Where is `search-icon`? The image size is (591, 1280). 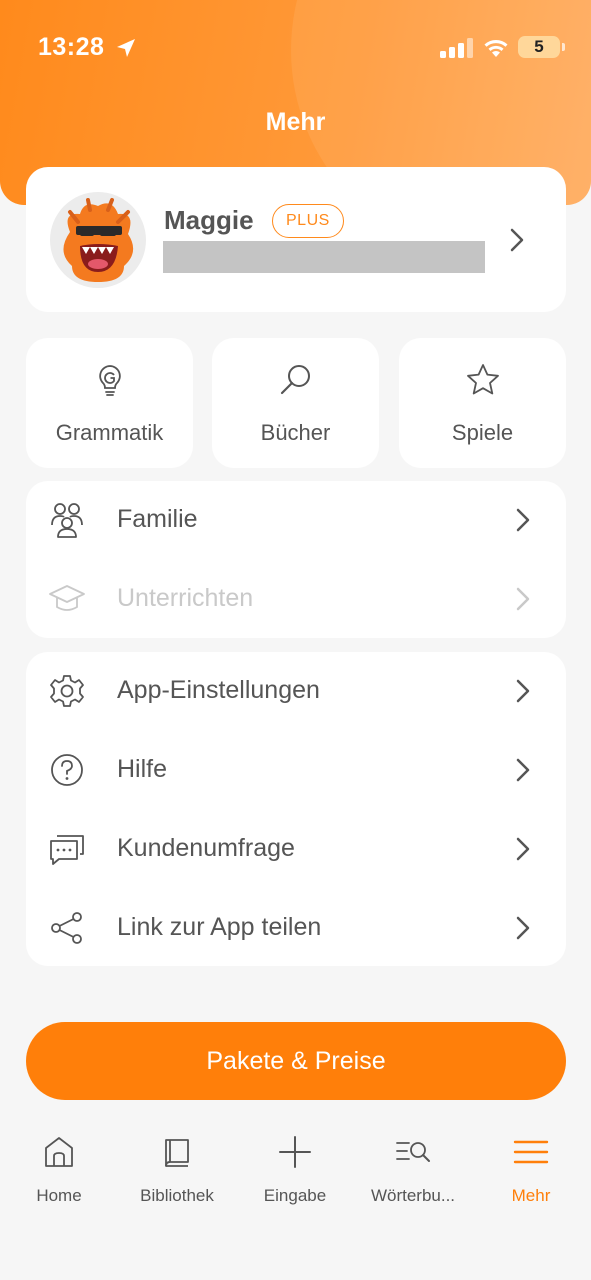
search-icon is located at coordinates (295, 380).